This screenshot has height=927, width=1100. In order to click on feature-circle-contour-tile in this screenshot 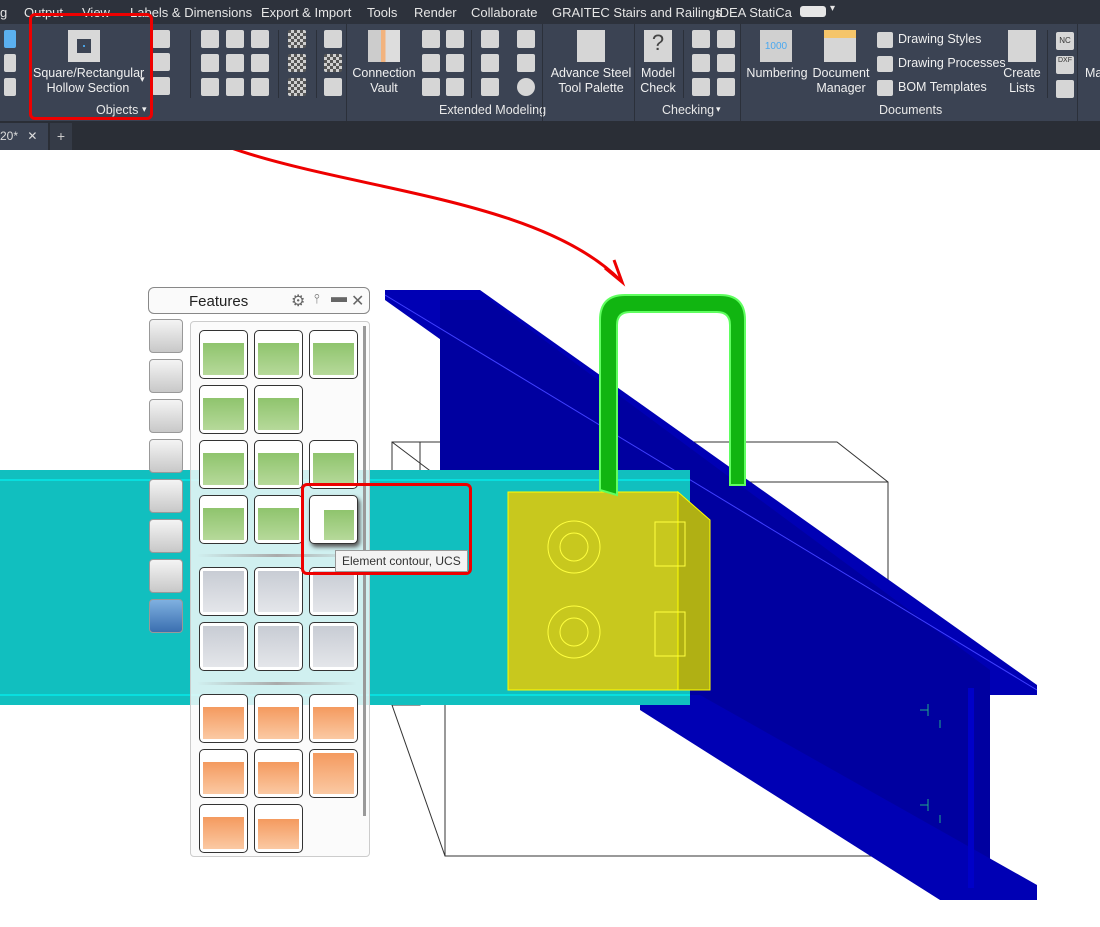, I will do `click(333, 464)`.